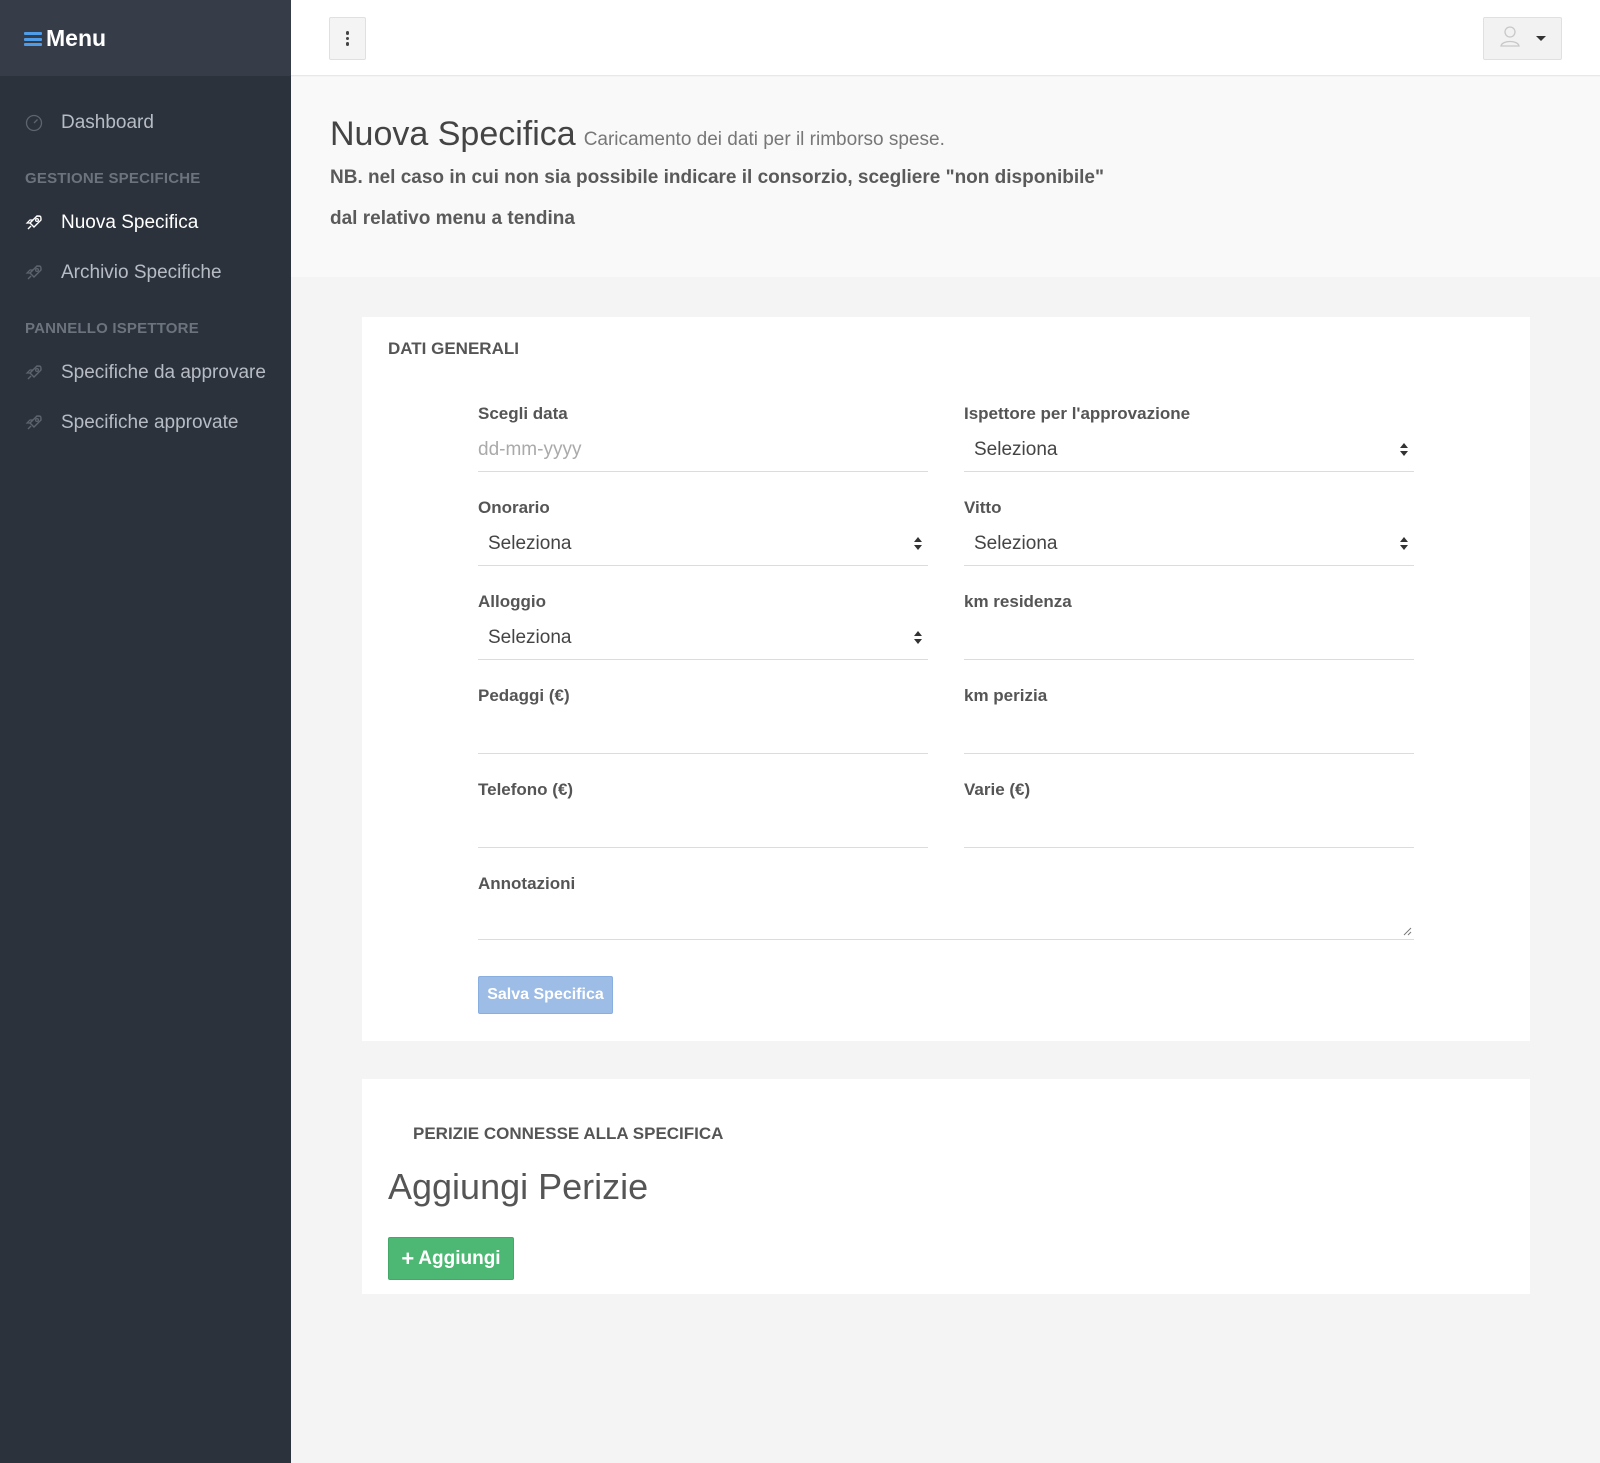 Image resolution: width=1600 pixels, height=1463 pixels. Describe the element at coordinates (347, 33) in the screenshot. I see `kebab-vertical-icon` at that location.